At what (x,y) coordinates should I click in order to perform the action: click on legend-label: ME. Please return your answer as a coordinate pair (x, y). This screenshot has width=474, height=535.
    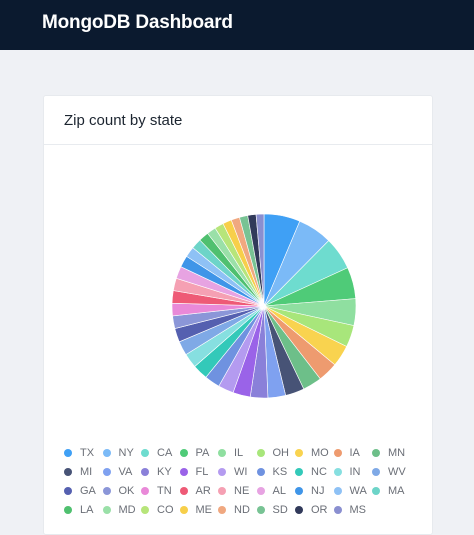
    Looking at the image, I should click on (204, 510).